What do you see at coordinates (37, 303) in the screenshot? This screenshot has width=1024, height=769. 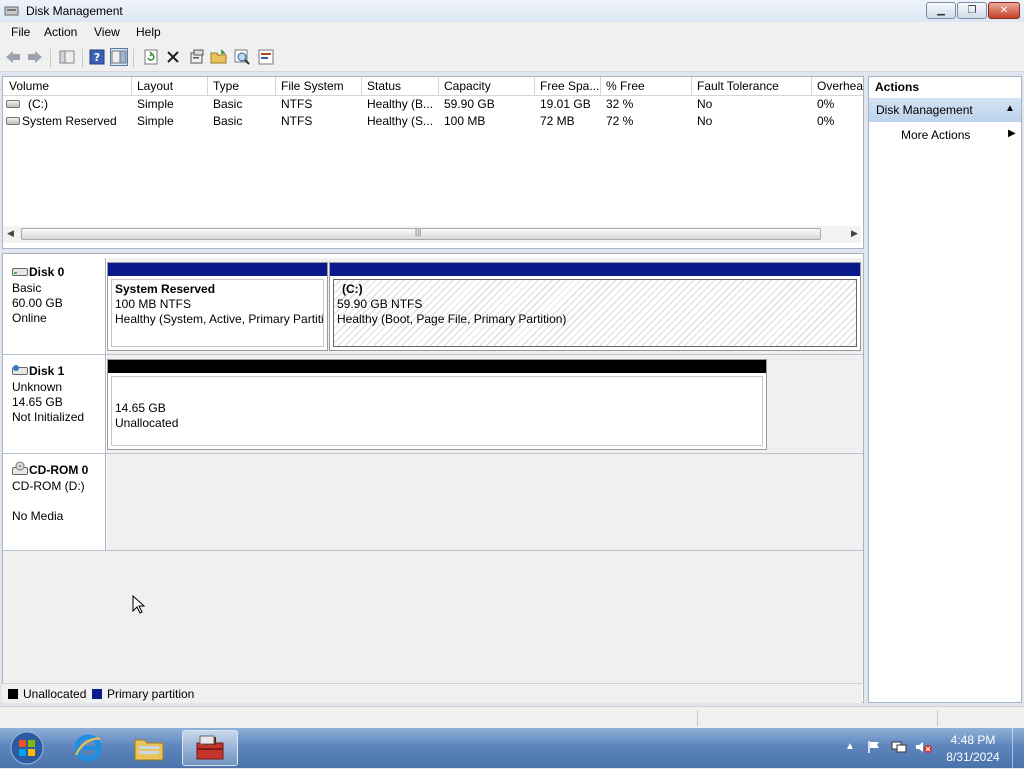 I see `disk-size: 60.00 GB` at bounding box center [37, 303].